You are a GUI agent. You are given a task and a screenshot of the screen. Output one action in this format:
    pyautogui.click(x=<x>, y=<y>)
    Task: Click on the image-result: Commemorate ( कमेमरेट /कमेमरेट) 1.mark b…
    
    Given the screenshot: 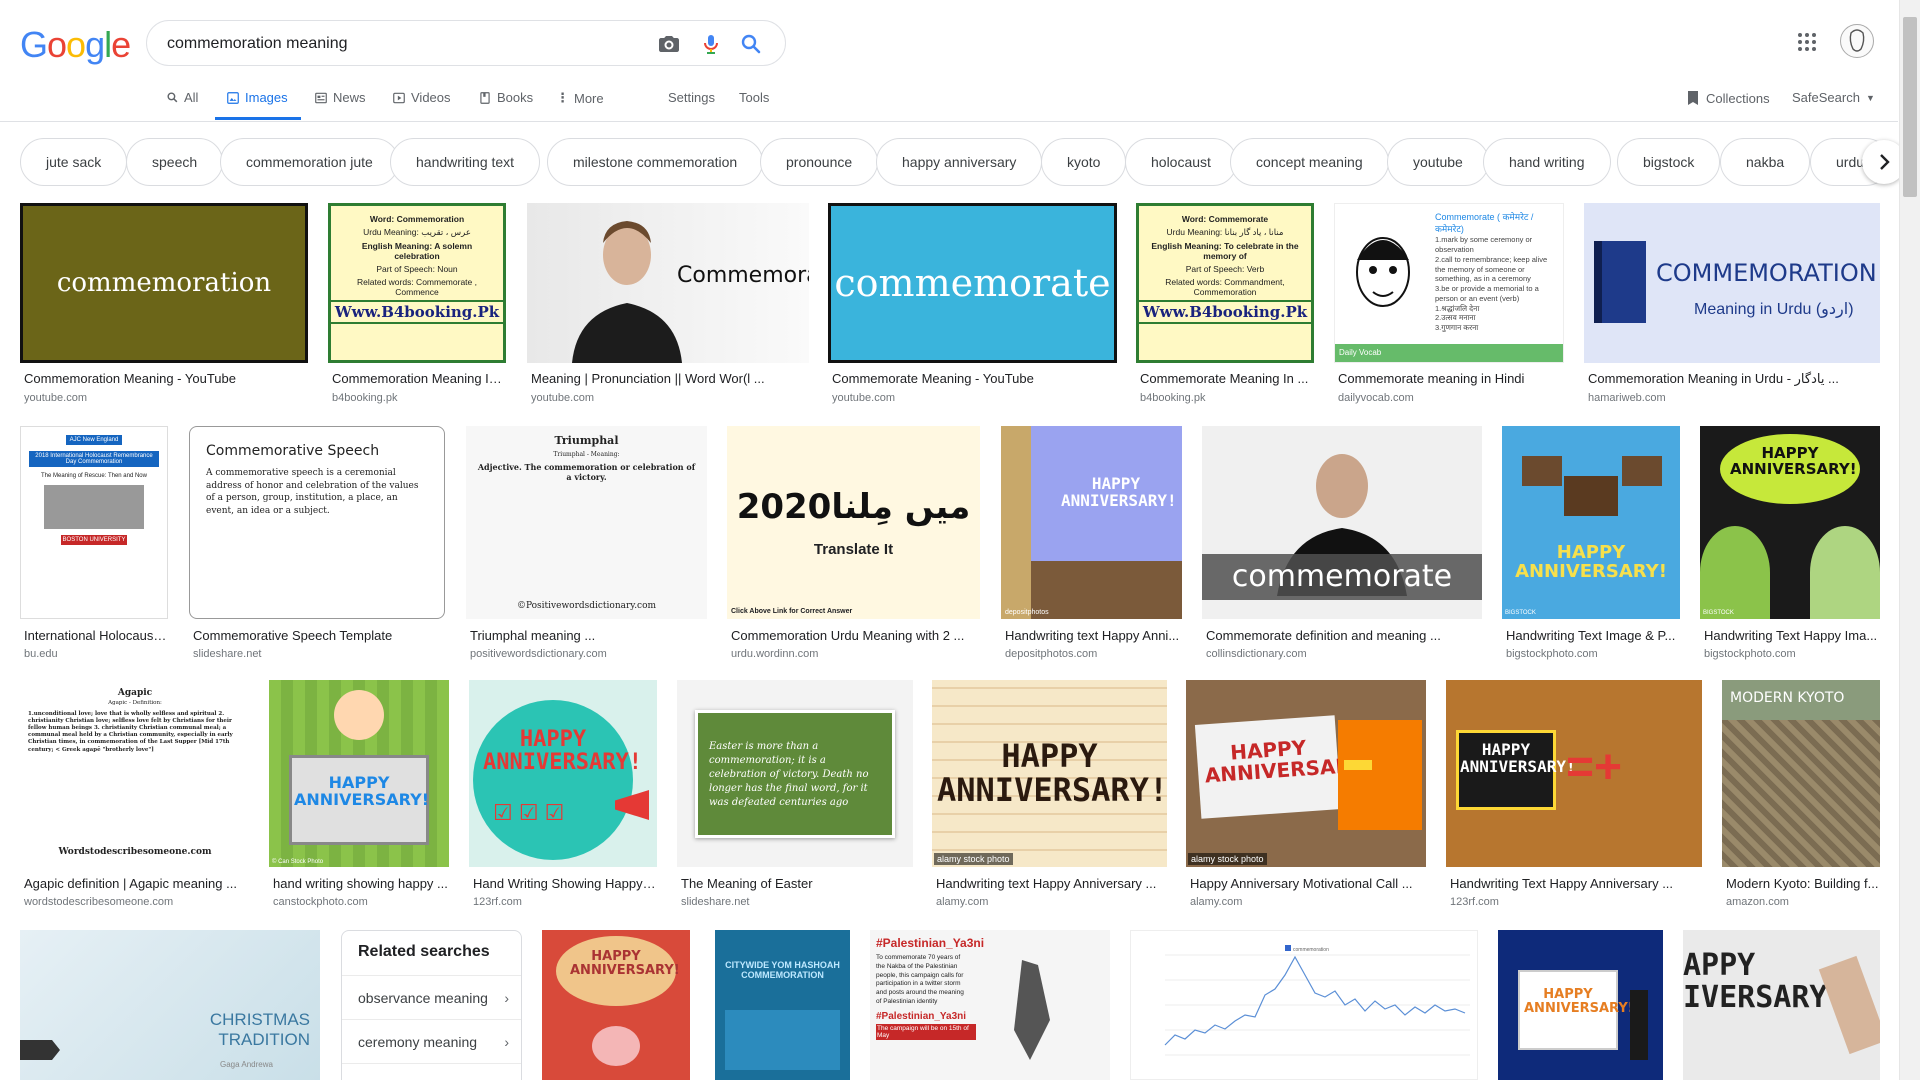 What is the action you would take?
    pyautogui.click(x=1449, y=305)
    